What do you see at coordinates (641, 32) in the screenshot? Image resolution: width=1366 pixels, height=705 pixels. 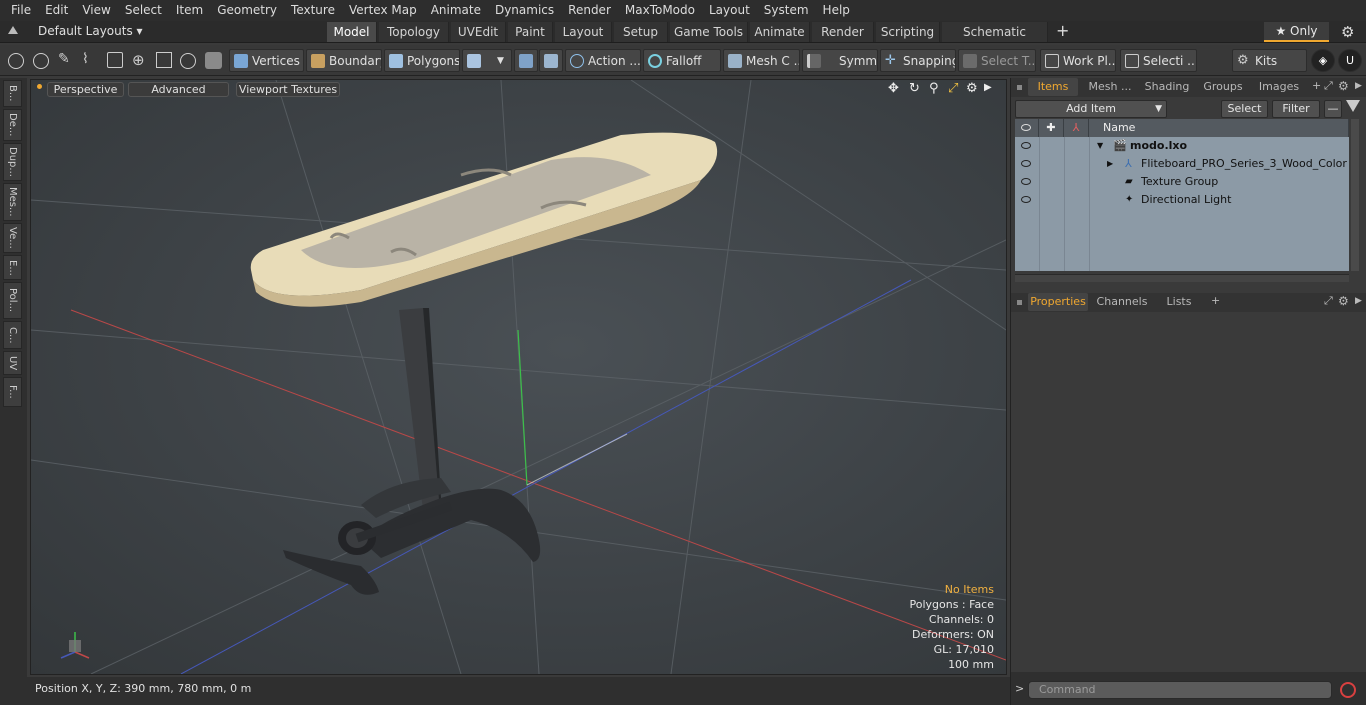 I see `tab-setup: Setup` at bounding box center [641, 32].